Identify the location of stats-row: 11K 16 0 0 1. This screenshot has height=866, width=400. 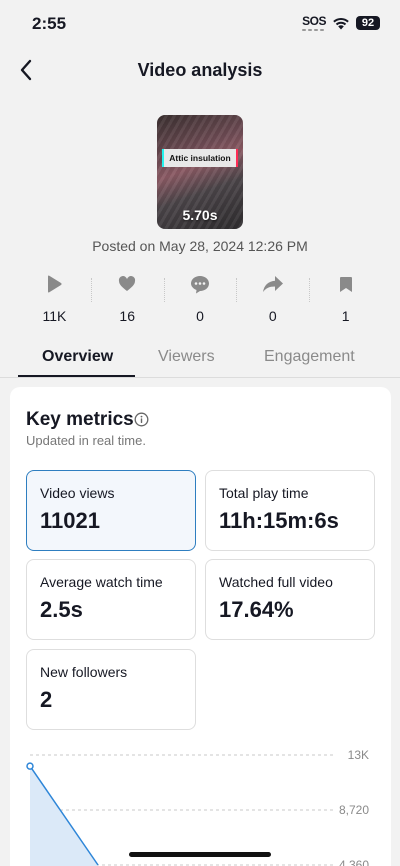
(200, 299).